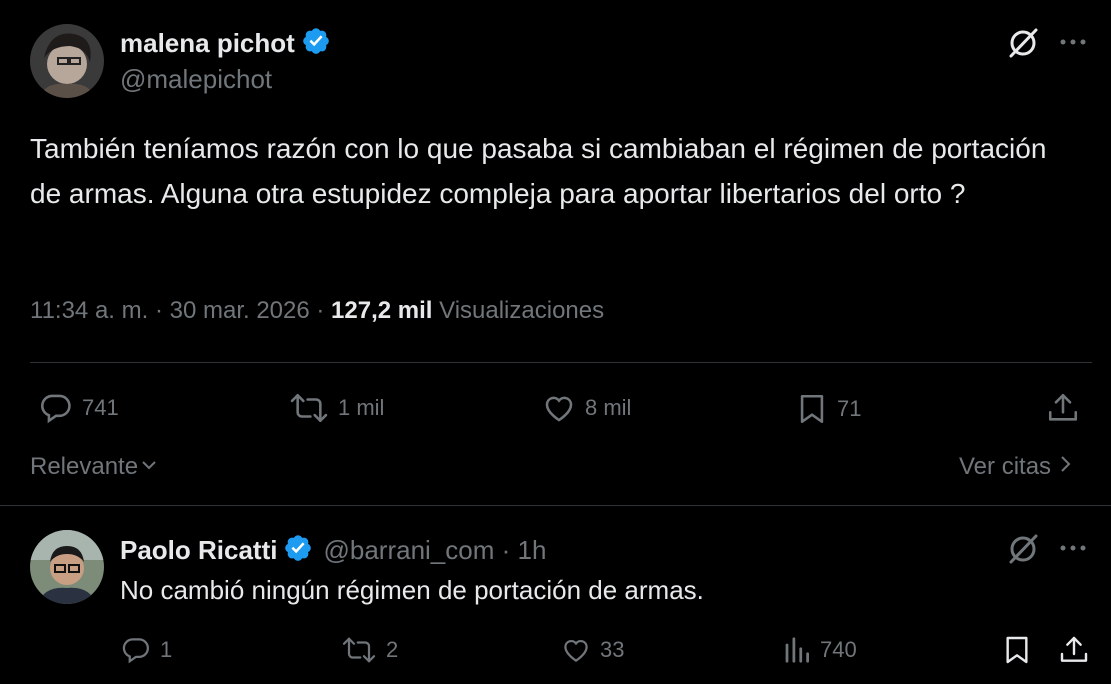  Describe the element at coordinates (828, 409) in the screenshot. I see `bookmark-button: 71` at that location.